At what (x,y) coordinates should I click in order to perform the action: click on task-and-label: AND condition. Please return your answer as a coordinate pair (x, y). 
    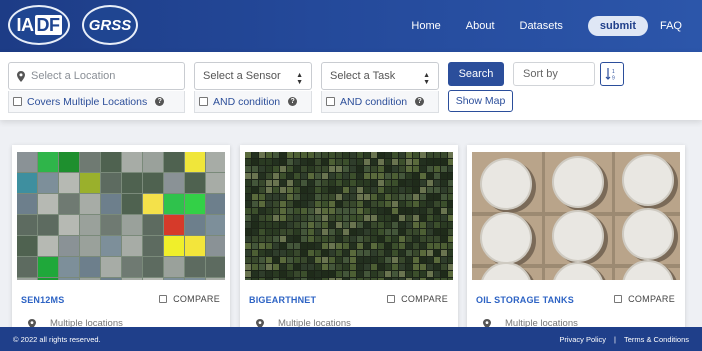
    Looking at the image, I should click on (373, 102).